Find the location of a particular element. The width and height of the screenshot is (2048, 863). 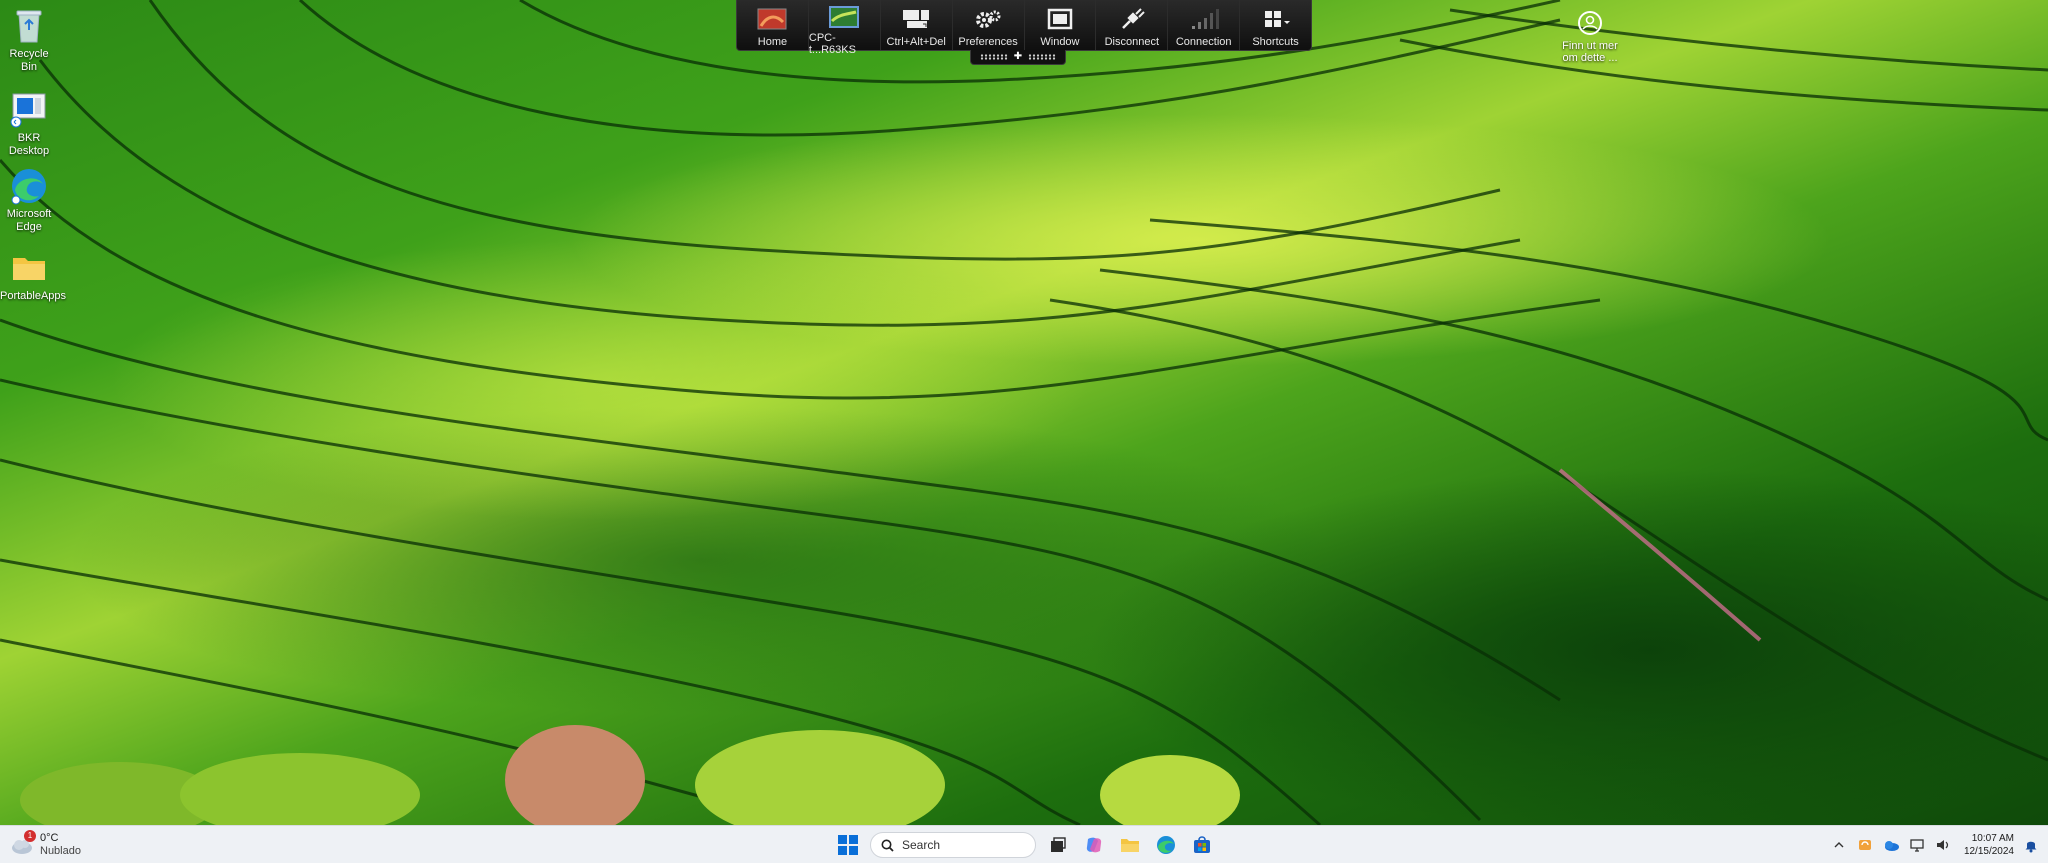

taskbar-search-box: Search is located at coordinates (953, 845).